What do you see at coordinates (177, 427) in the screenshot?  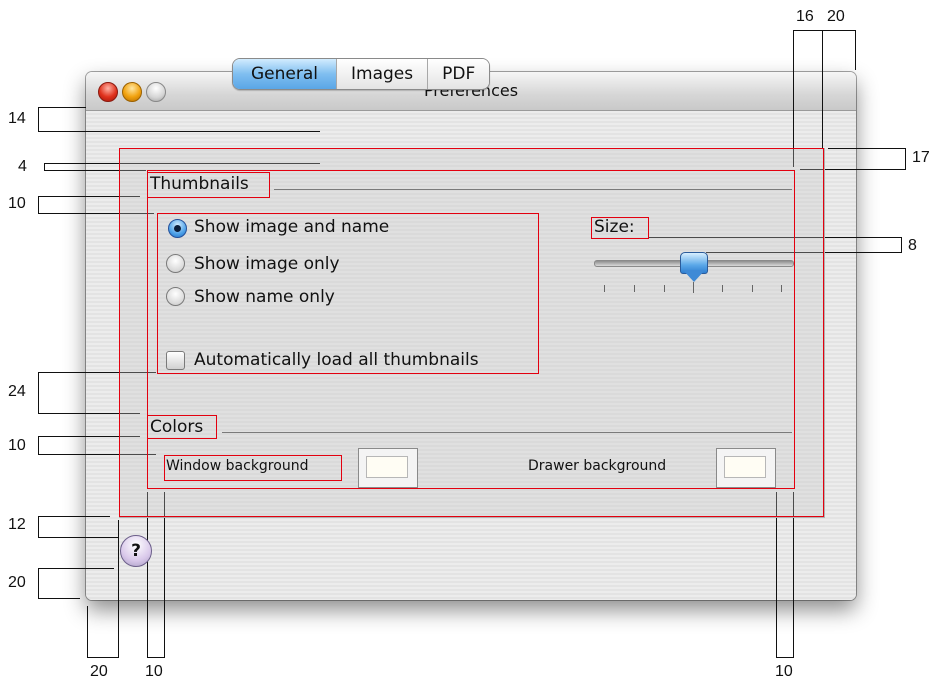 I see `colors-heading: Colors` at bounding box center [177, 427].